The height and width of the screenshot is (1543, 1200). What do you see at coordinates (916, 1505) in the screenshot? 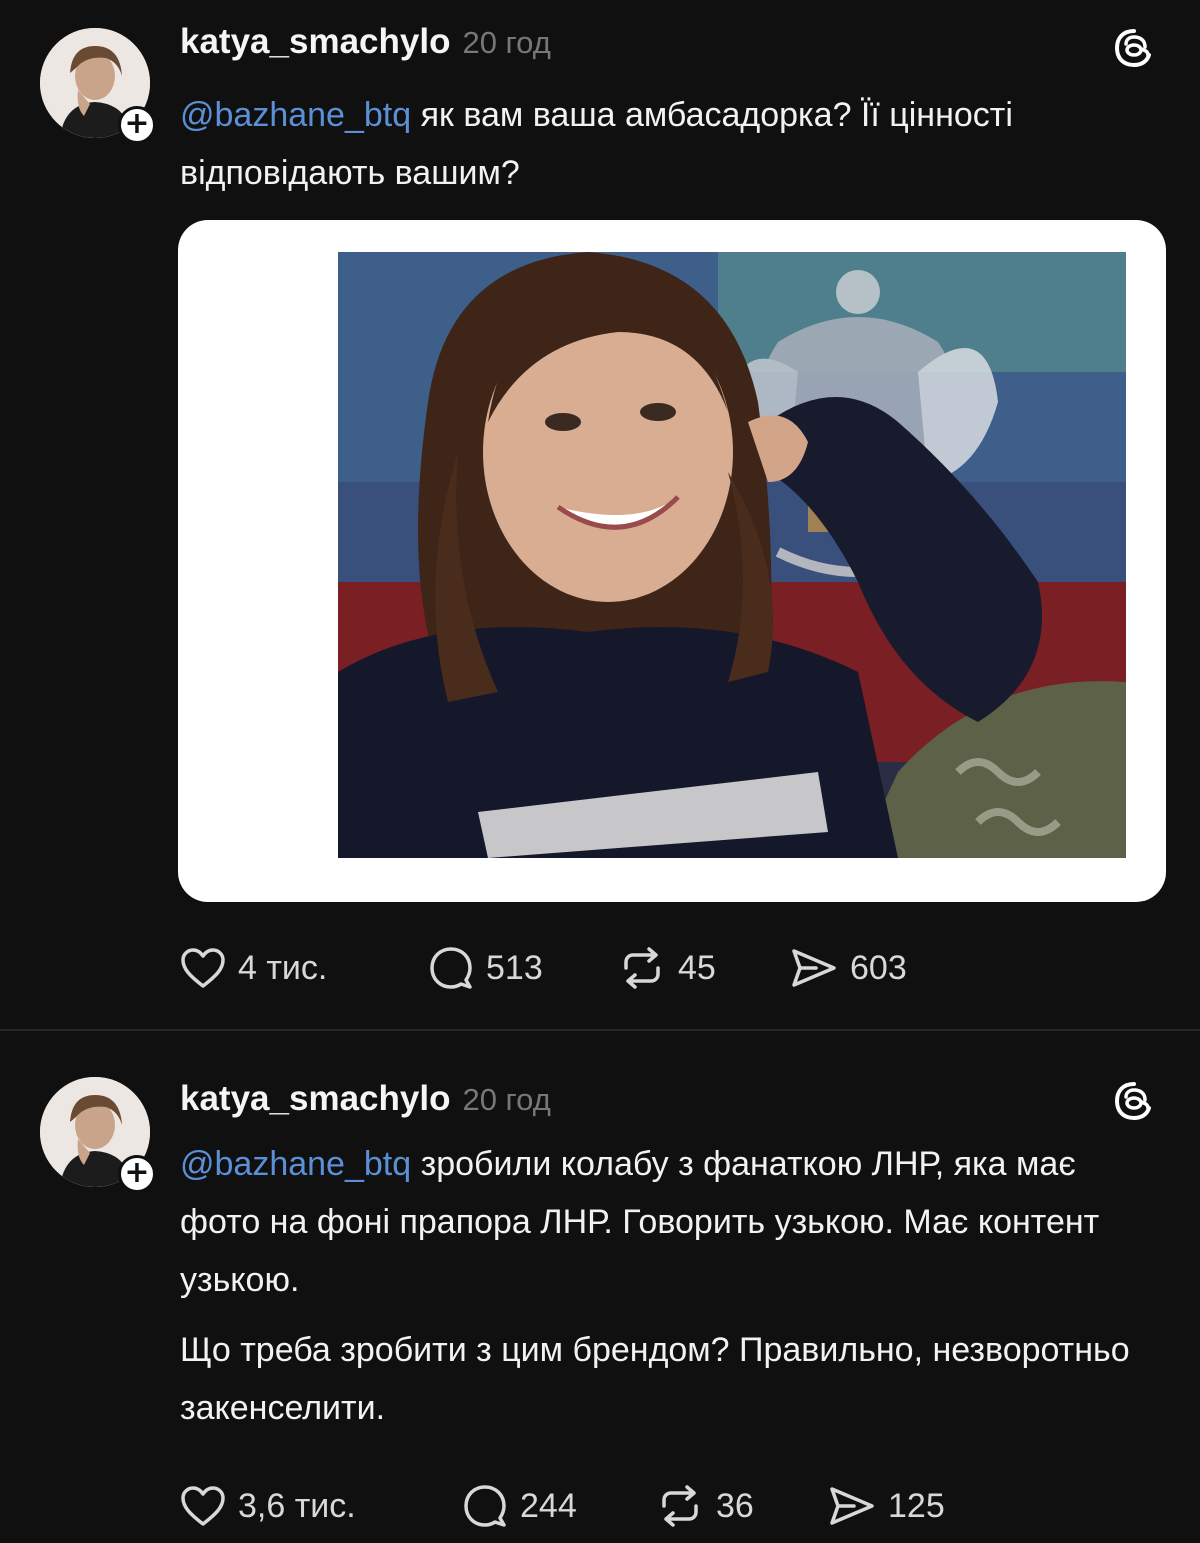
I see `share-count: 125` at bounding box center [916, 1505].